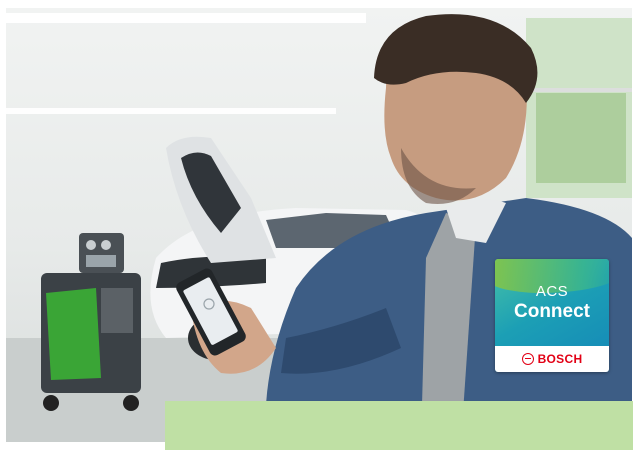 This screenshot has width=633, height=450. Describe the element at coordinates (552, 291) in the screenshot. I see `app-name-acs: ACS` at that location.